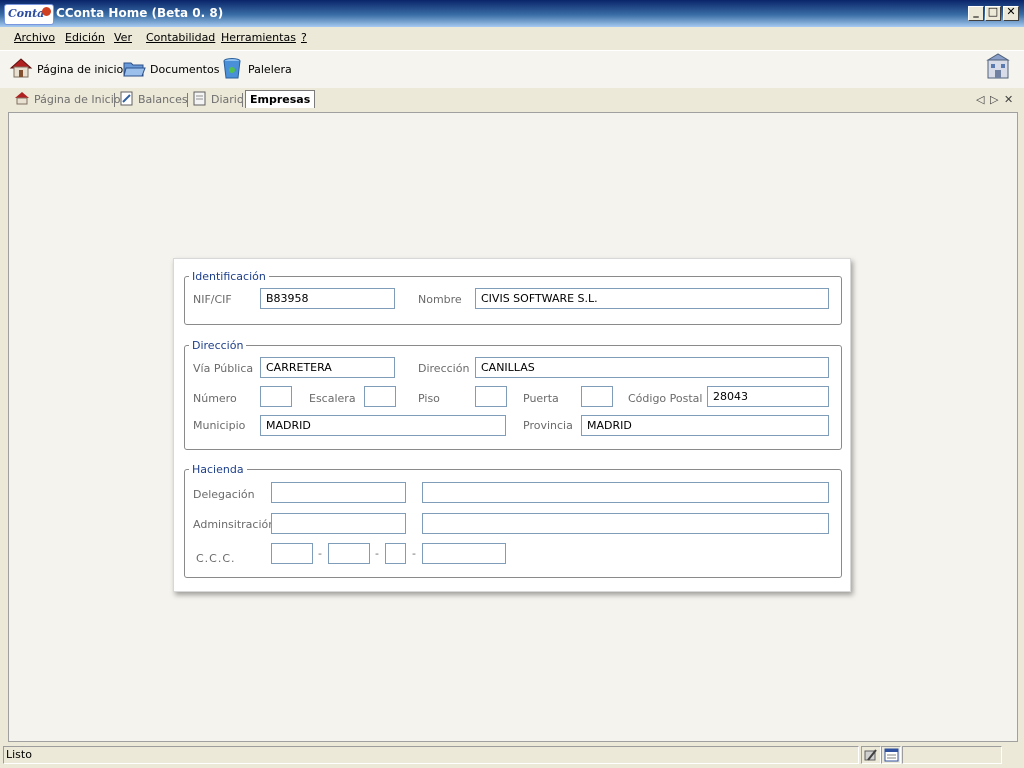  I want to click on status-calendar-cell, so click(891, 755).